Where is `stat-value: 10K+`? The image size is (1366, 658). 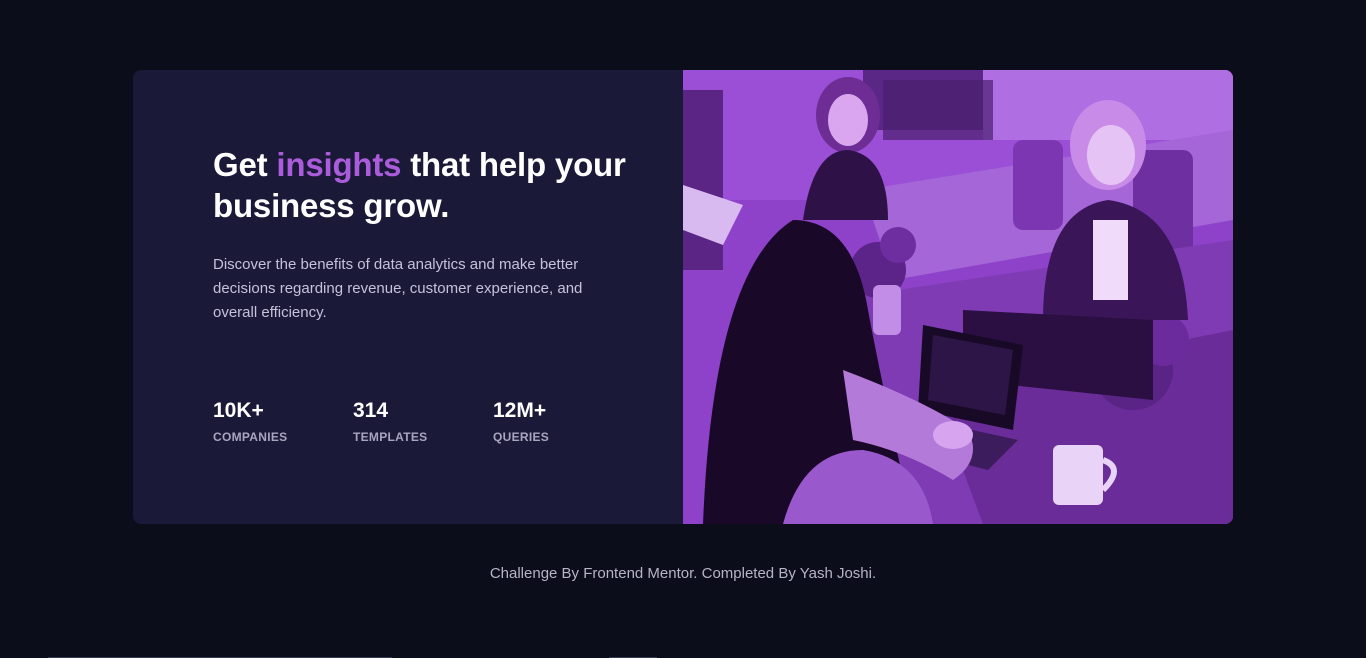 stat-value: 10K+ is located at coordinates (238, 410).